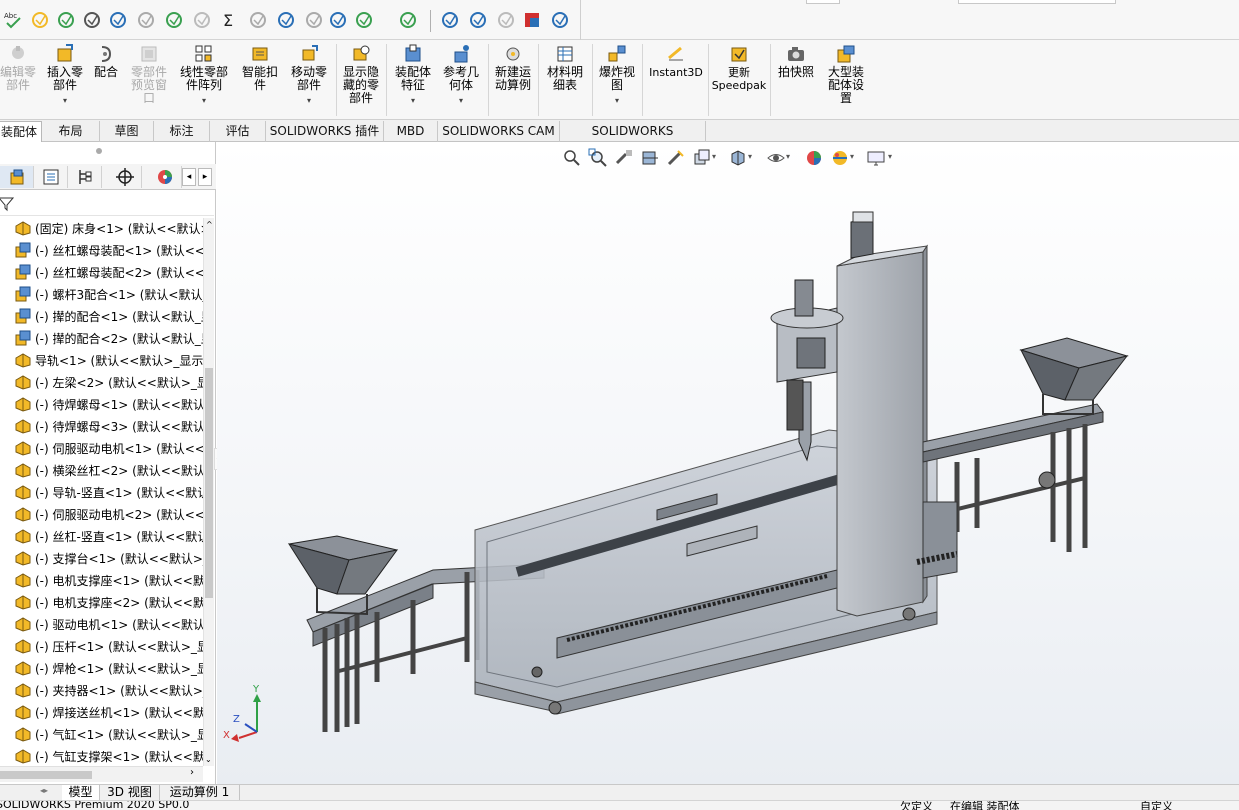 The height and width of the screenshot is (810, 1239). I want to click on tab-property-manager, so click(51, 177).